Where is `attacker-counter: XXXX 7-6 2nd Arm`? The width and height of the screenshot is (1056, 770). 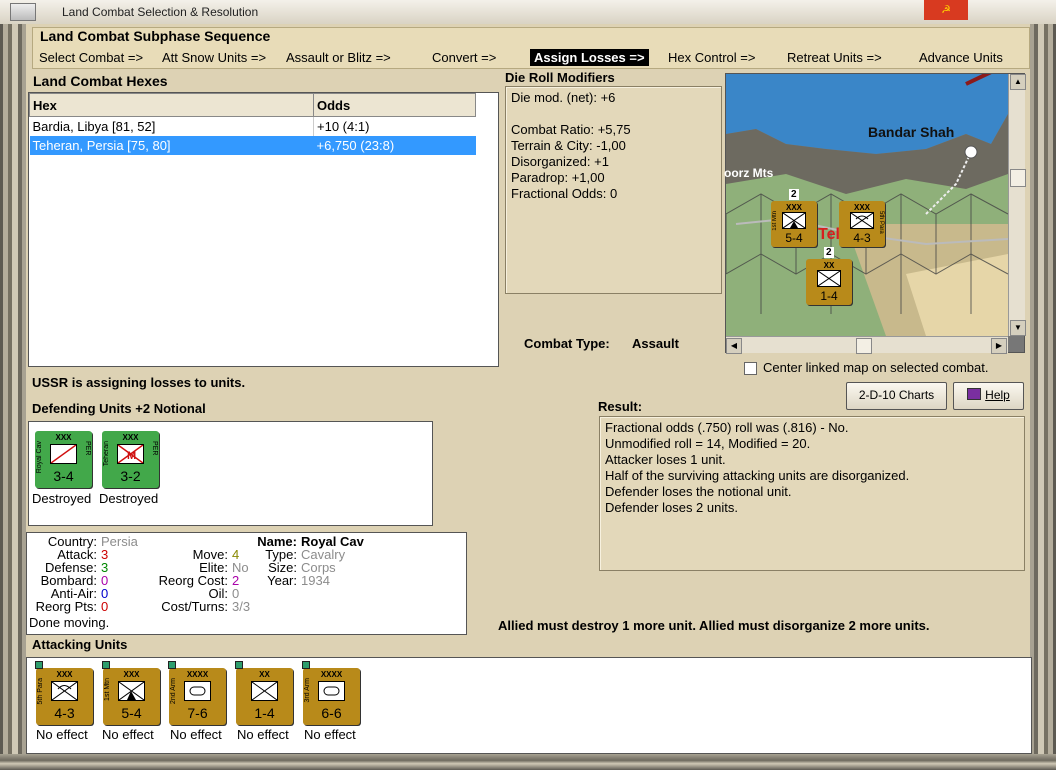 attacker-counter: XXXX 7-6 2nd Arm is located at coordinates (197, 693).